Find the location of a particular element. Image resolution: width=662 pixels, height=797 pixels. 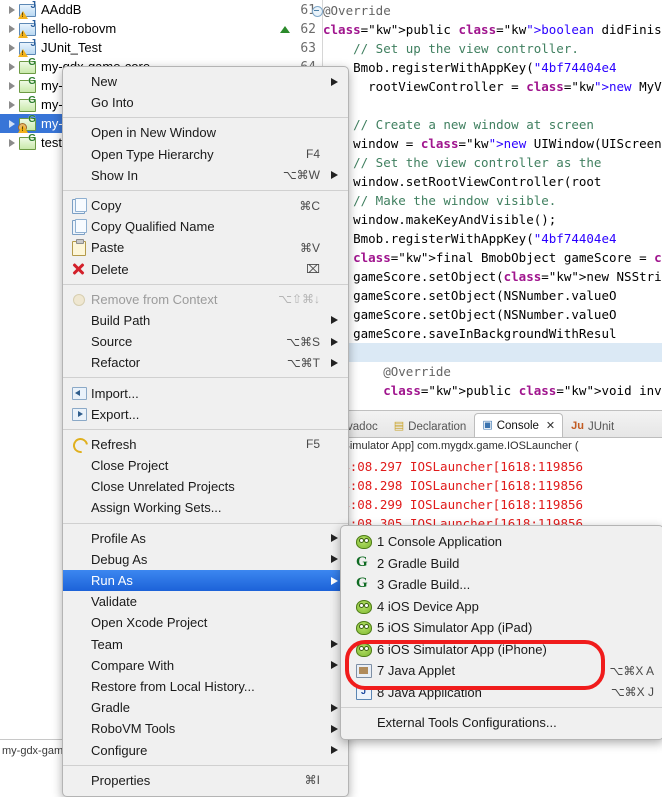

menu-item-properties: Properties ⌘I is located at coordinates (205, 780).